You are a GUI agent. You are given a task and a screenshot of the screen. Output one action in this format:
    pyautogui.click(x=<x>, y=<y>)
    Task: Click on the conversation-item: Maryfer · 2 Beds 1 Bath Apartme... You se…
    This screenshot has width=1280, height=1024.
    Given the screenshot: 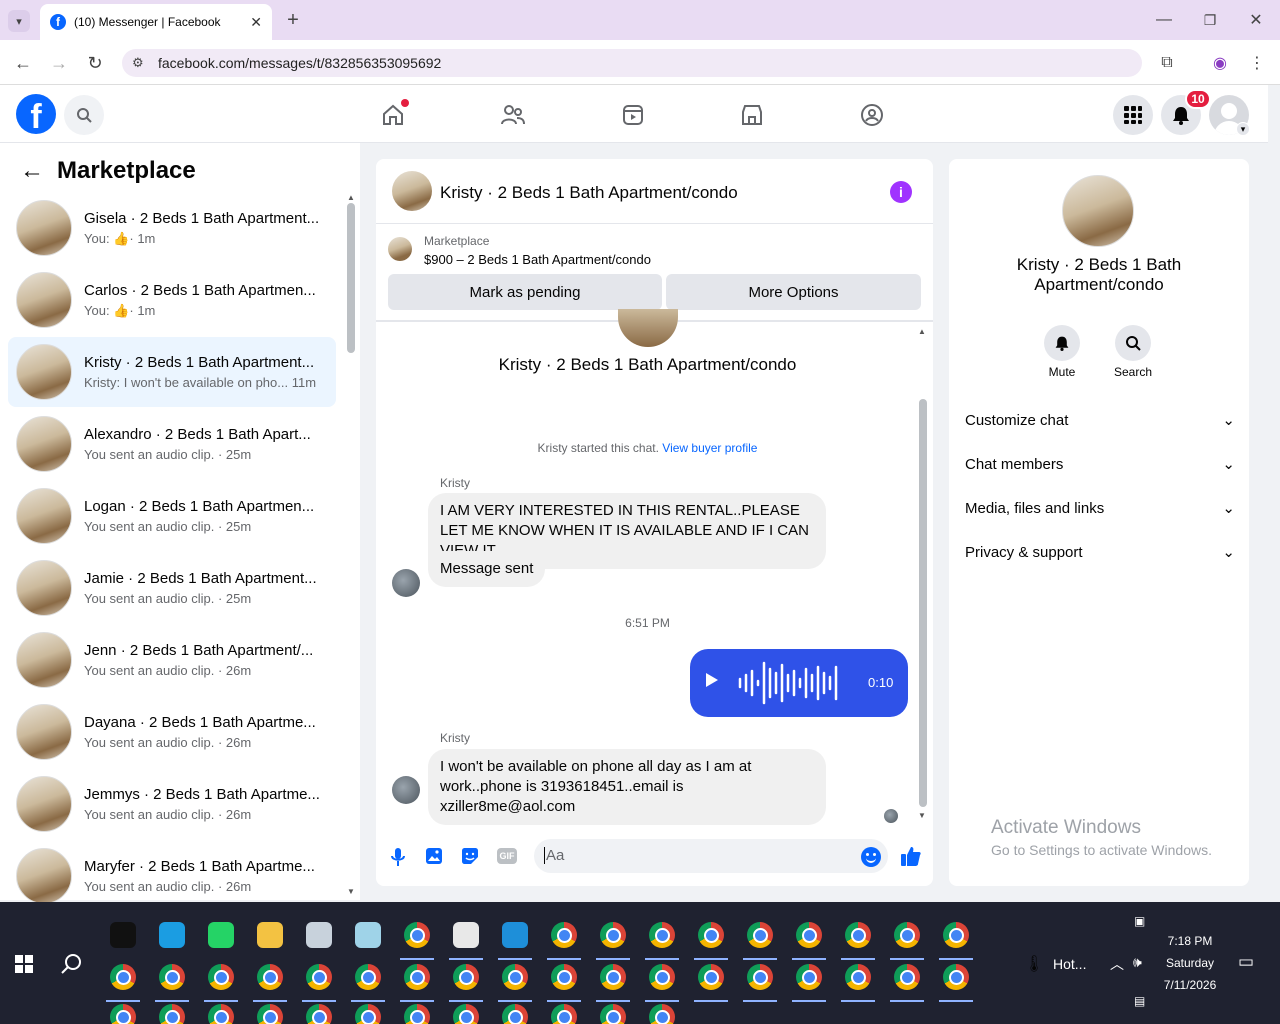 What is the action you would take?
    pyautogui.click(x=172, y=876)
    